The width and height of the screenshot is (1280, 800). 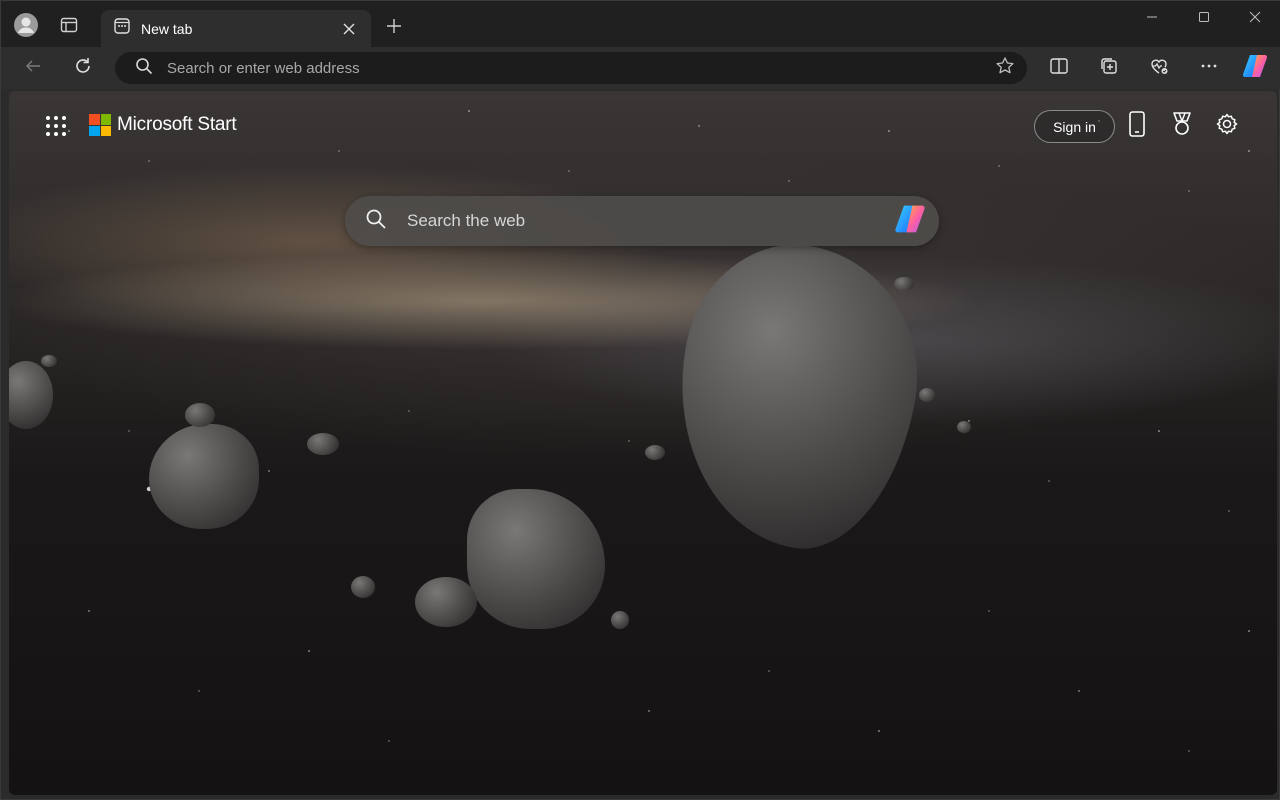 I want to click on phone-icon, so click(x=1137, y=126).